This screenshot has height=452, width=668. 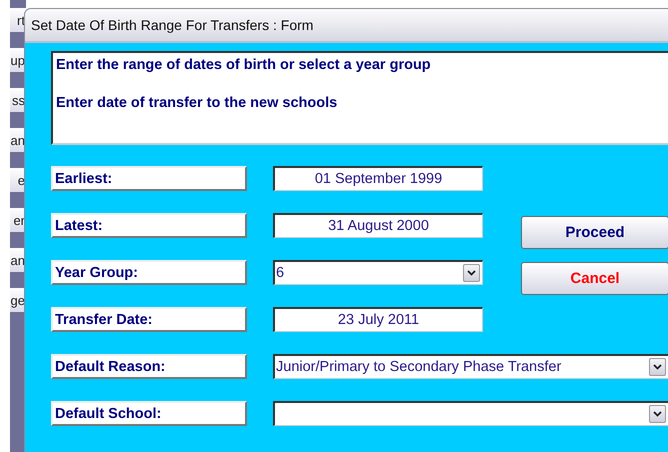 I want to click on dropdown-value: Junior/Primary to Secondary Phase Transfer, so click(x=419, y=367).